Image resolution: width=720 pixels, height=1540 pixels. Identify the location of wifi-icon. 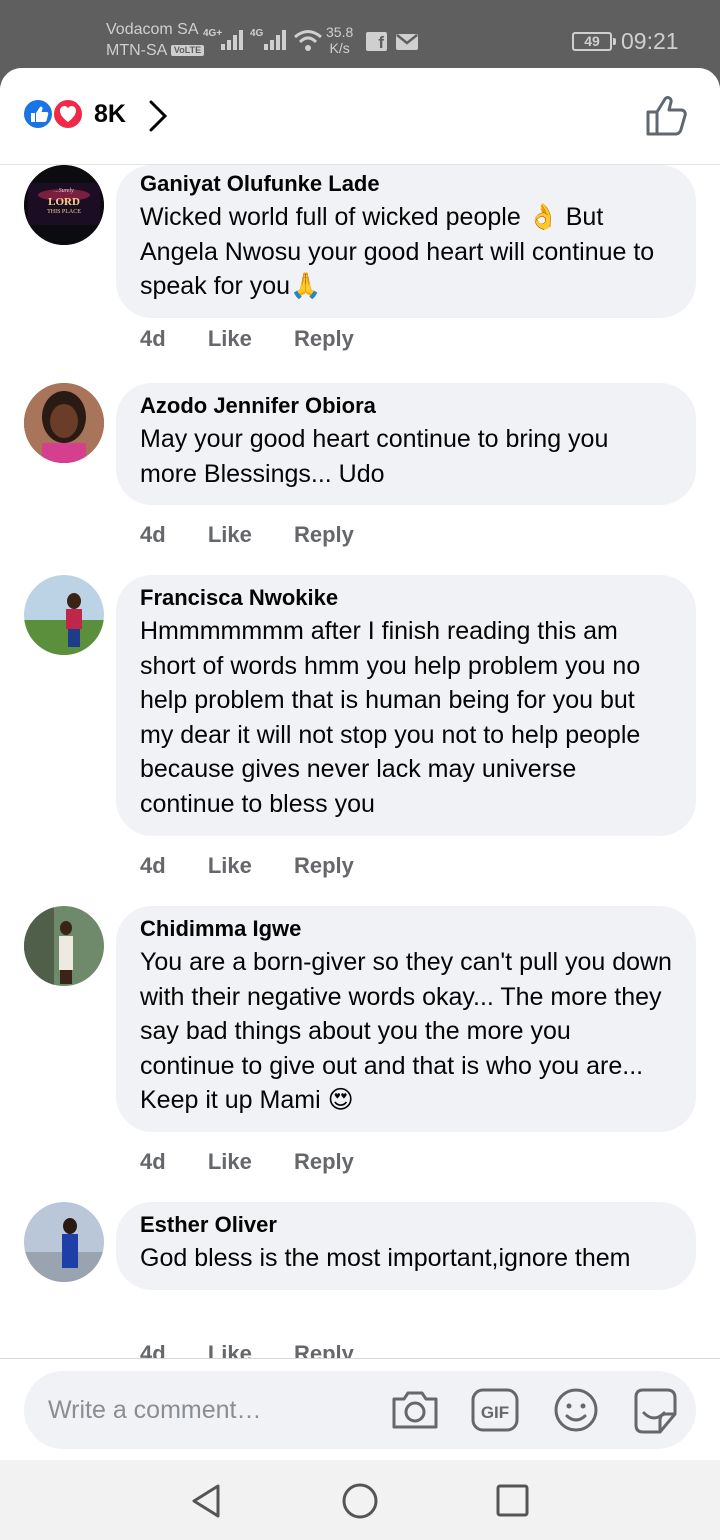
(308, 40).